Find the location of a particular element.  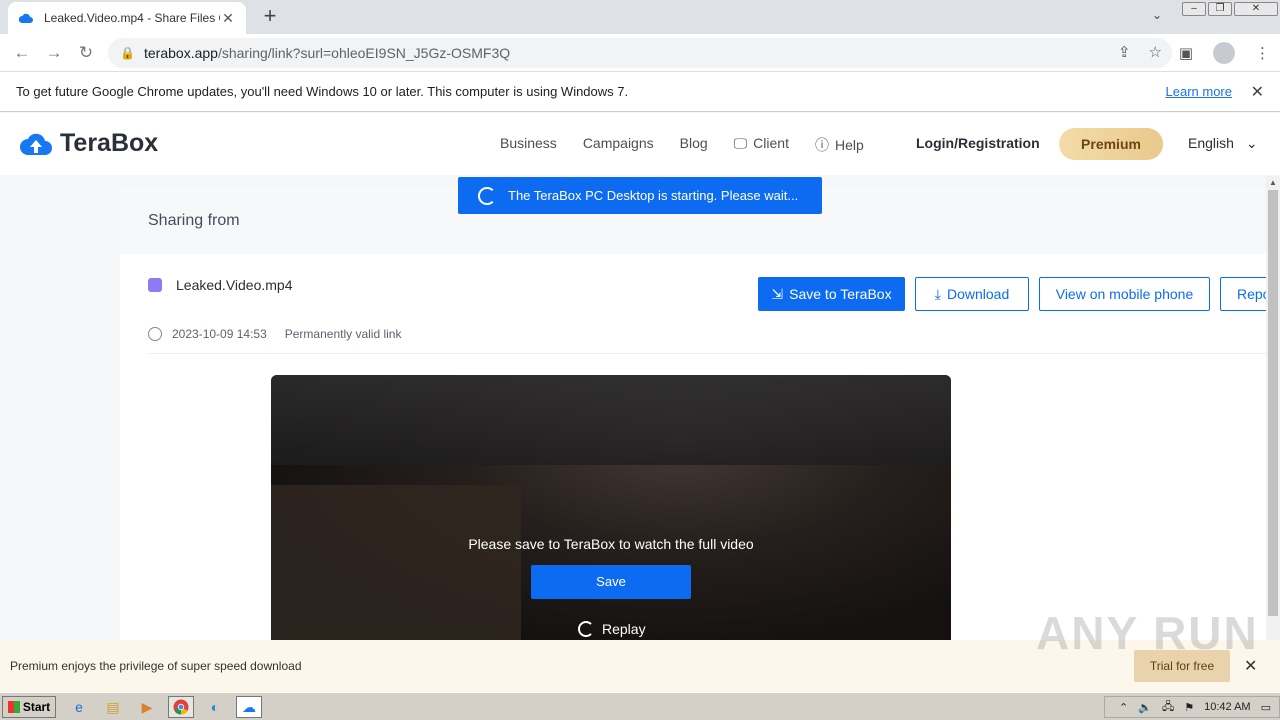

edge-icon: ◐ is located at coordinates (215, 707).